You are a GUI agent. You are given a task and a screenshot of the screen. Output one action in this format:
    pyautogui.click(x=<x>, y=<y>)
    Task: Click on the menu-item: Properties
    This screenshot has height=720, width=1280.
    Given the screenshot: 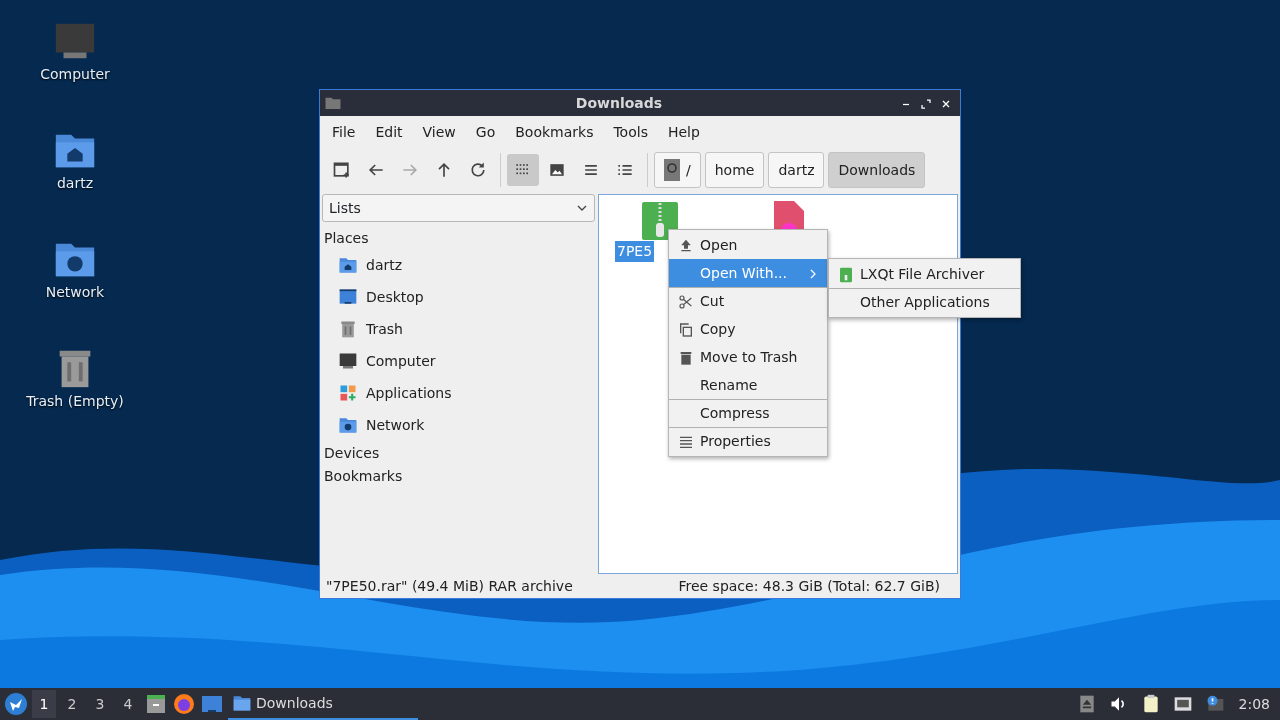 What is the action you would take?
    pyautogui.click(x=748, y=441)
    